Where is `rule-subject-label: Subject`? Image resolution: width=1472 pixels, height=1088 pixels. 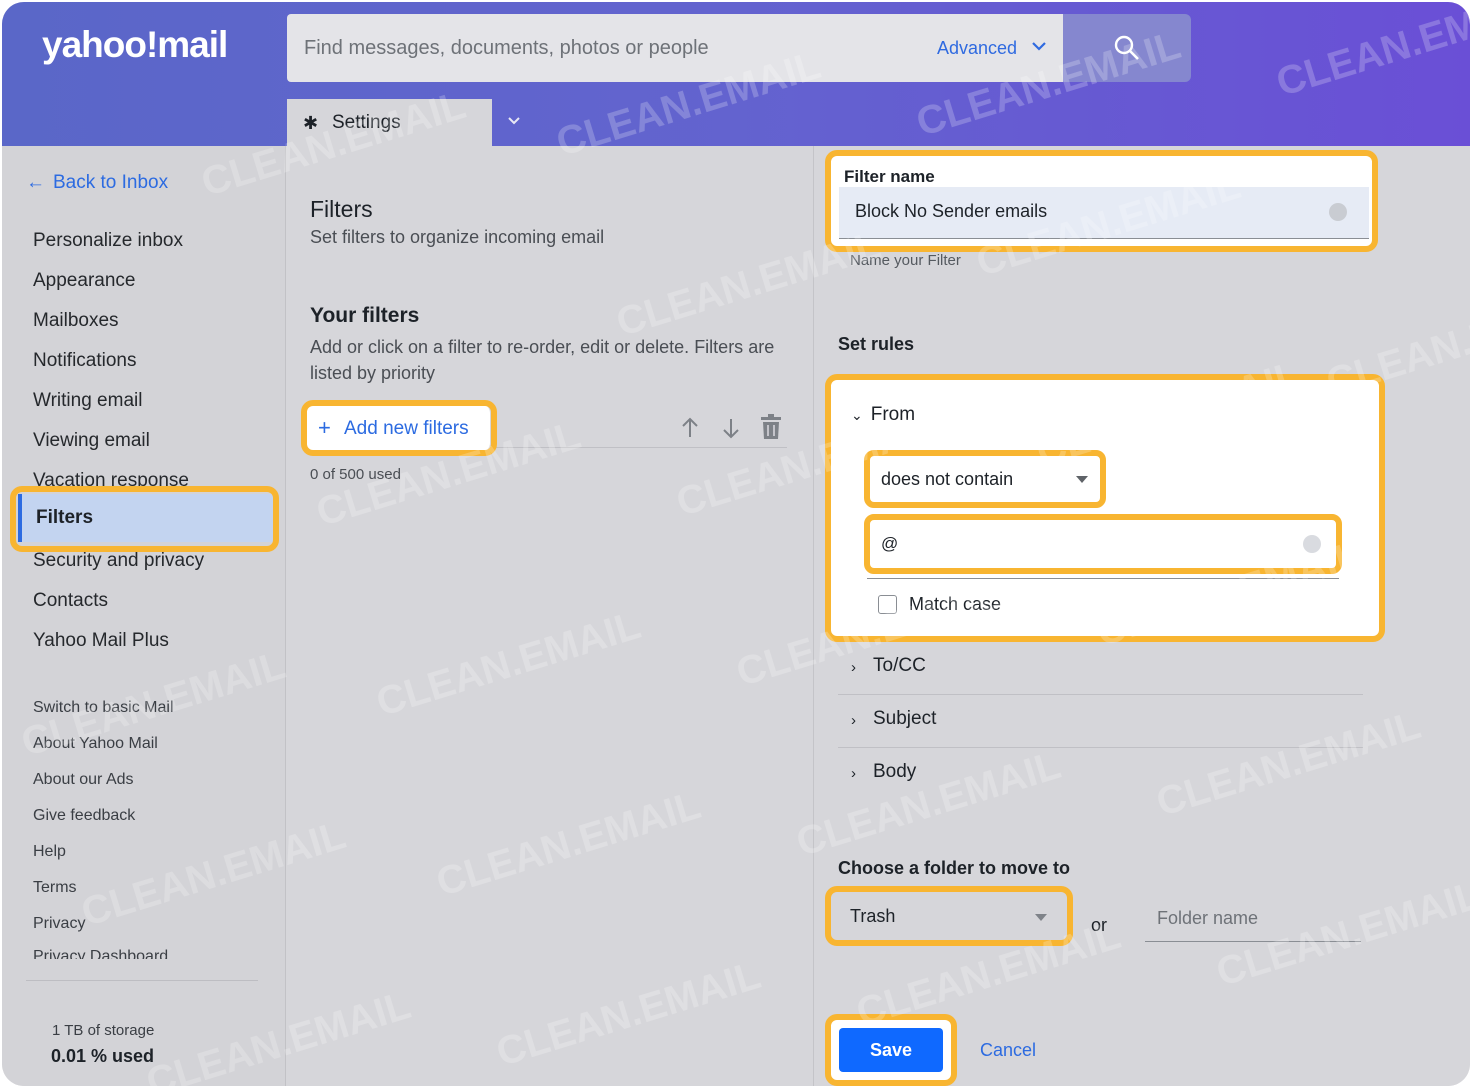 rule-subject-label: Subject is located at coordinates (905, 718).